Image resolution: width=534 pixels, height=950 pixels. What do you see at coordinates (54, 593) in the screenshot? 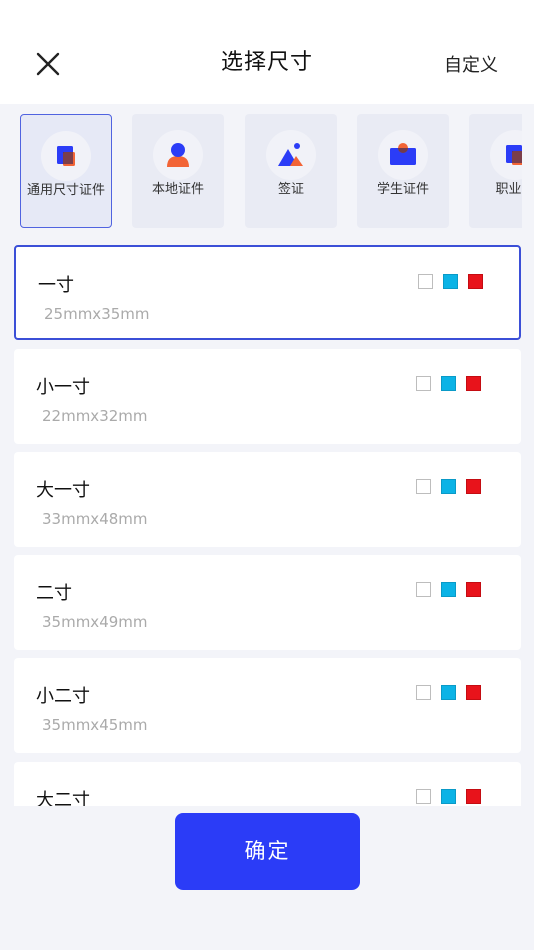
I see `size-name: 二寸` at bounding box center [54, 593].